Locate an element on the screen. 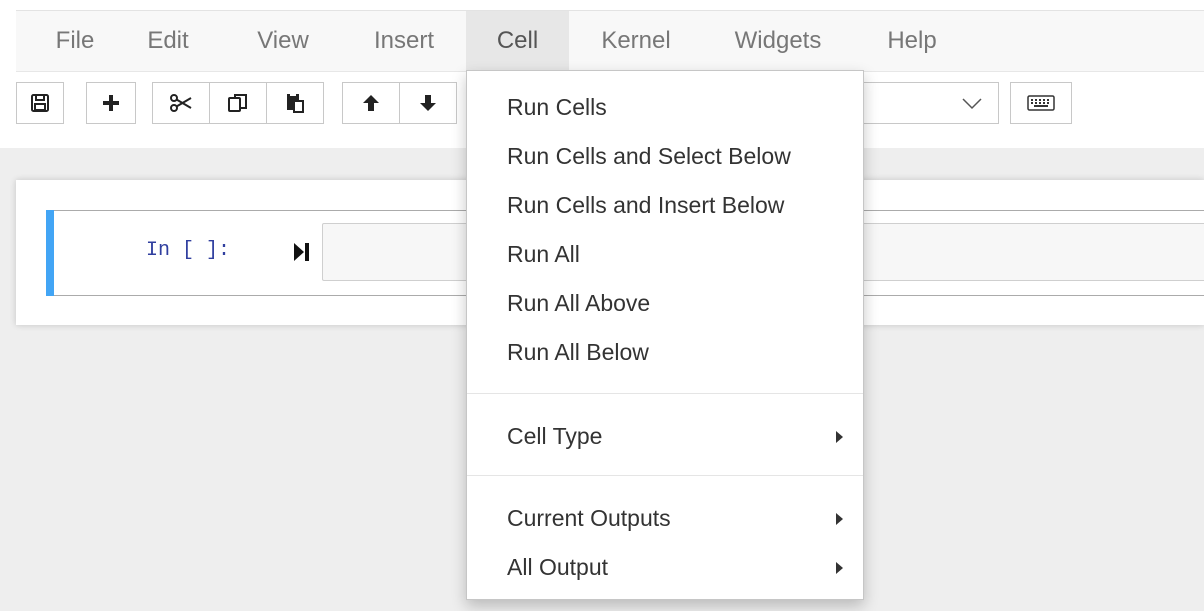 This screenshot has height=611, width=1204. input-prompt: In [ ]: is located at coordinates (188, 250).